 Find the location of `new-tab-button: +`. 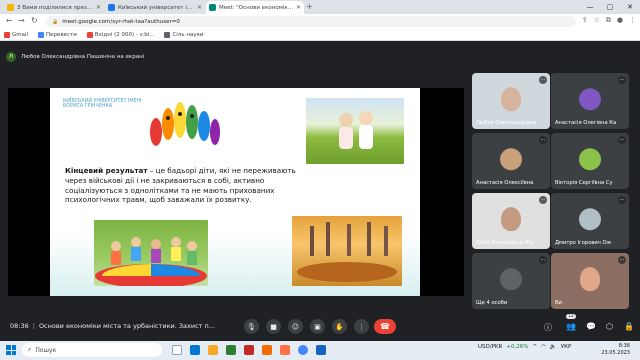

new-tab-button: + is located at coordinates (309, 6).